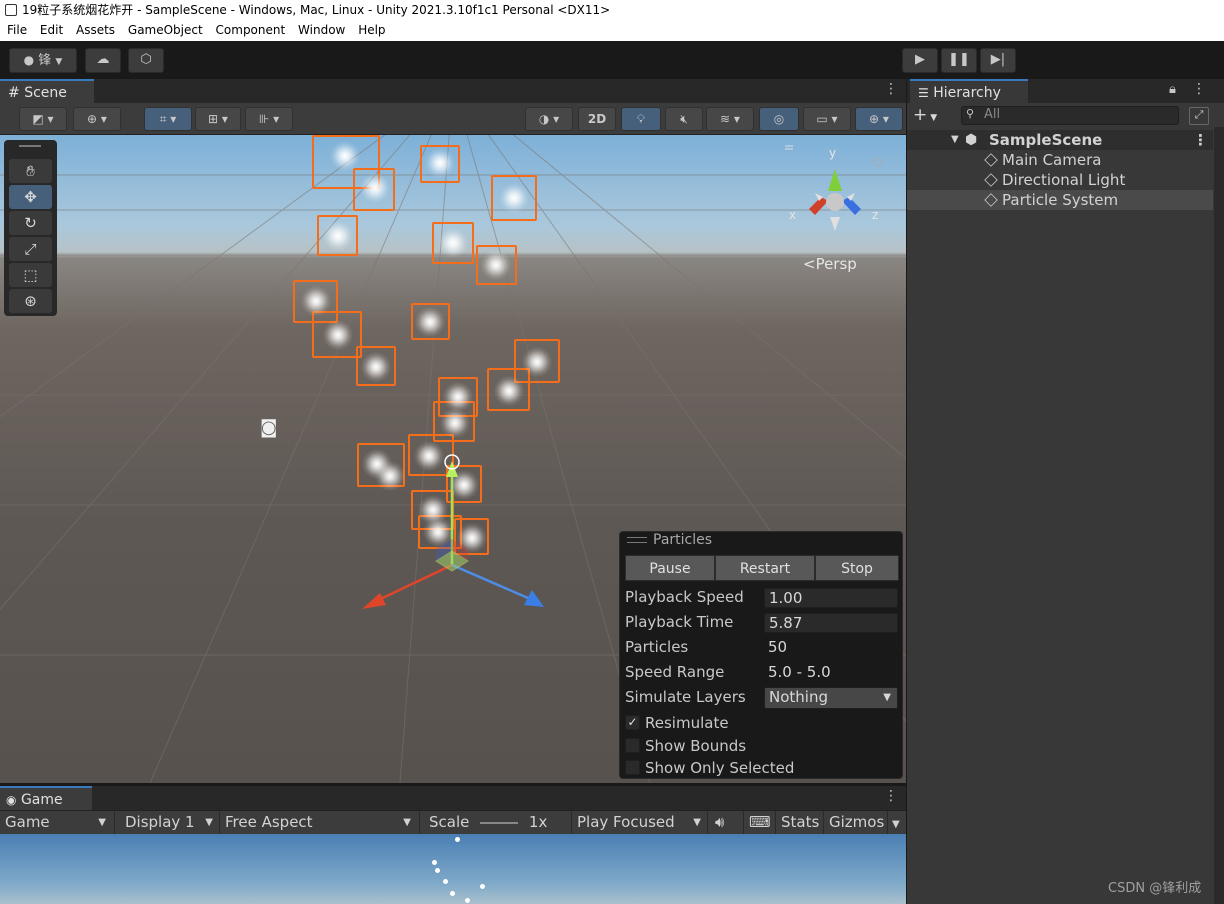 Image resolution: width=1224 pixels, height=904 pixels. What do you see at coordinates (51, 30) in the screenshot?
I see `menu-edit: Edit` at bounding box center [51, 30].